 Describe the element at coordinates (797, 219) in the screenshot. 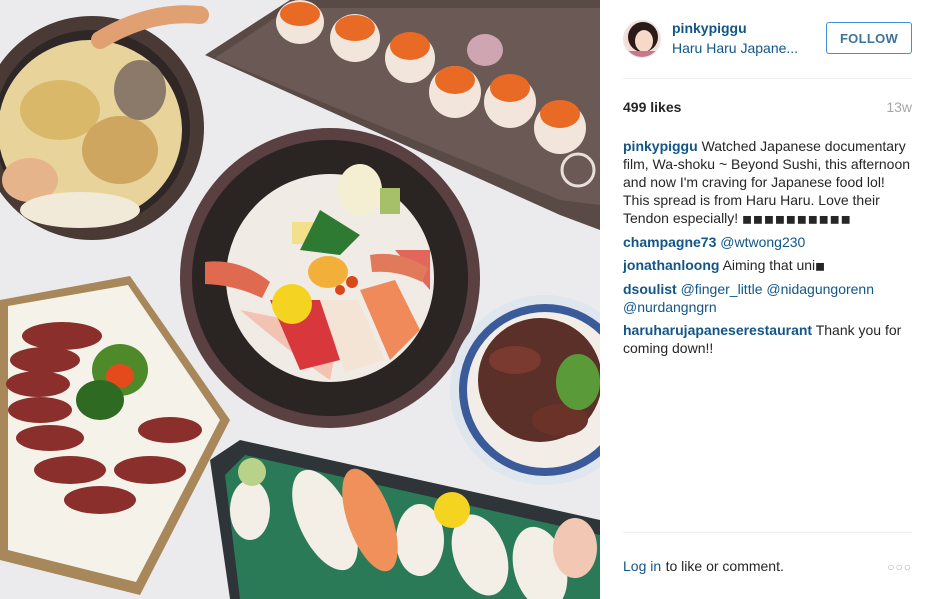

I see `caption-emoji: ◼◼◼◼◼◼◼◼◼◼` at that location.